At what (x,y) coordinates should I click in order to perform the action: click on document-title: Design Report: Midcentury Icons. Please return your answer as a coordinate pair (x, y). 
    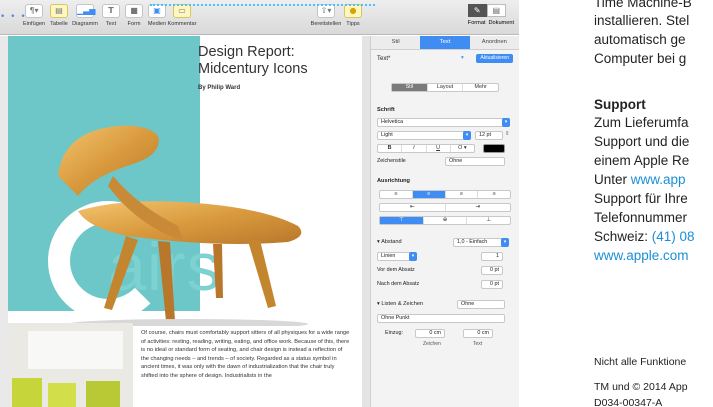
    Looking at the image, I should click on (278, 61).